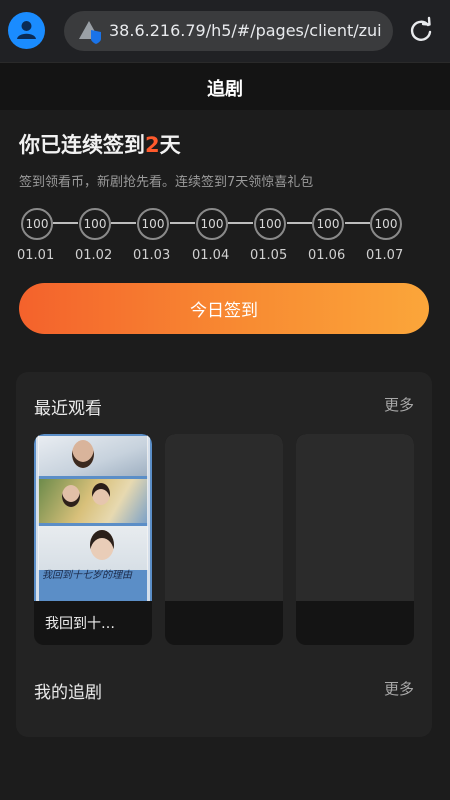 The height and width of the screenshot is (800, 450). I want to click on drama-poster: 我回到十七岁的理由, so click(93, 517).